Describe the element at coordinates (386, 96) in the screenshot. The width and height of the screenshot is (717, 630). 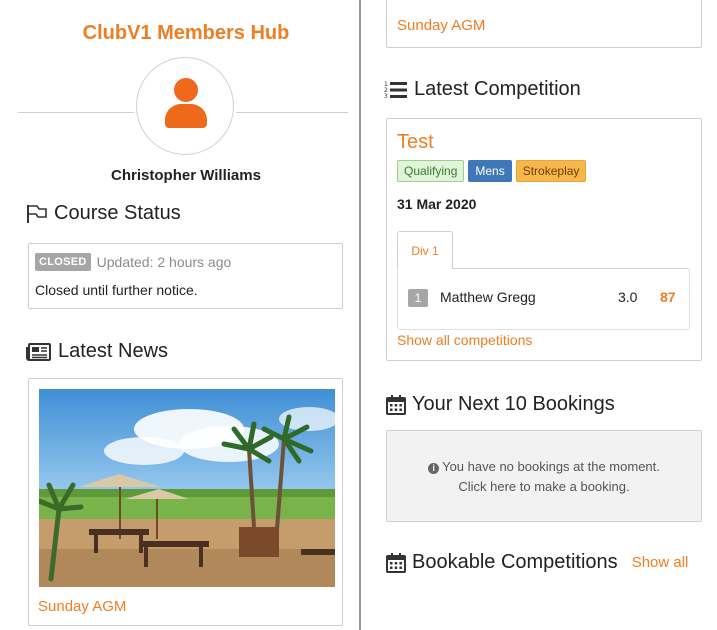
I see `svg-text: 3` at that location.